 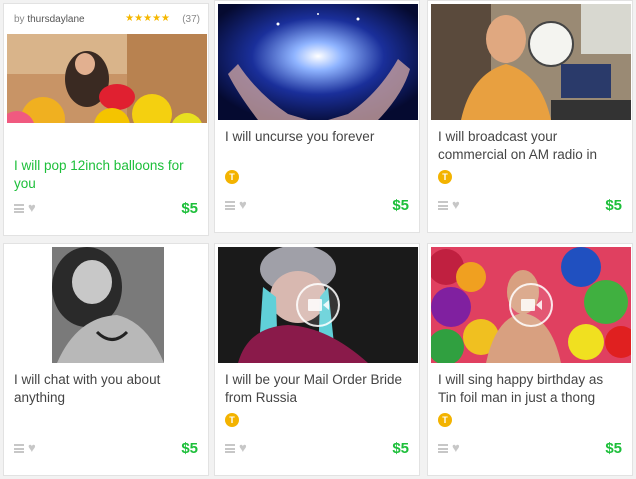 What do you see at coordinates (106, 389) in the screenshot?
I see `gig-title: I will chat with you about anything` at bounding box center [106, 389].